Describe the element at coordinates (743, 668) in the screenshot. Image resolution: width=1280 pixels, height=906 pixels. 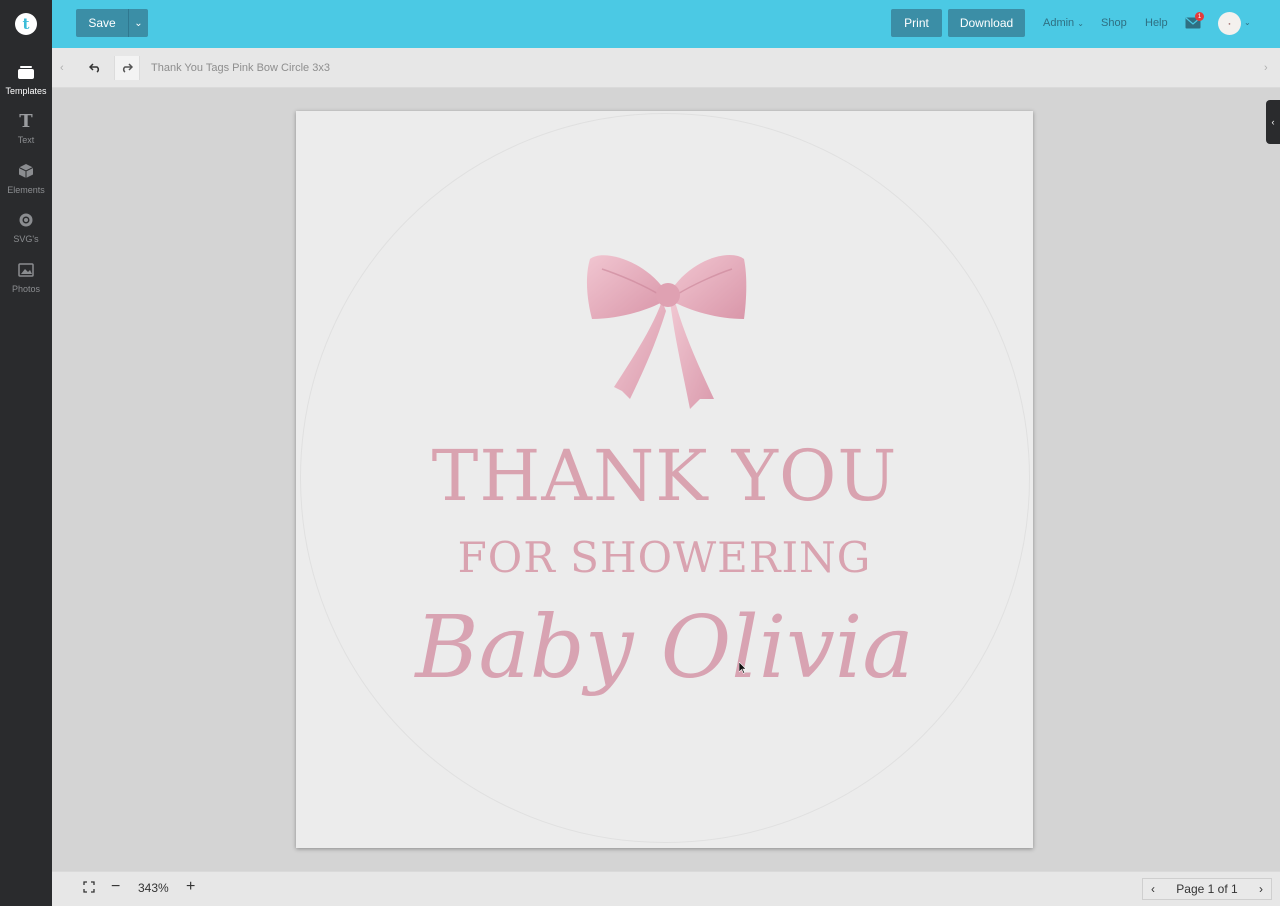
I see `mouse-cursor-icon` at that location.